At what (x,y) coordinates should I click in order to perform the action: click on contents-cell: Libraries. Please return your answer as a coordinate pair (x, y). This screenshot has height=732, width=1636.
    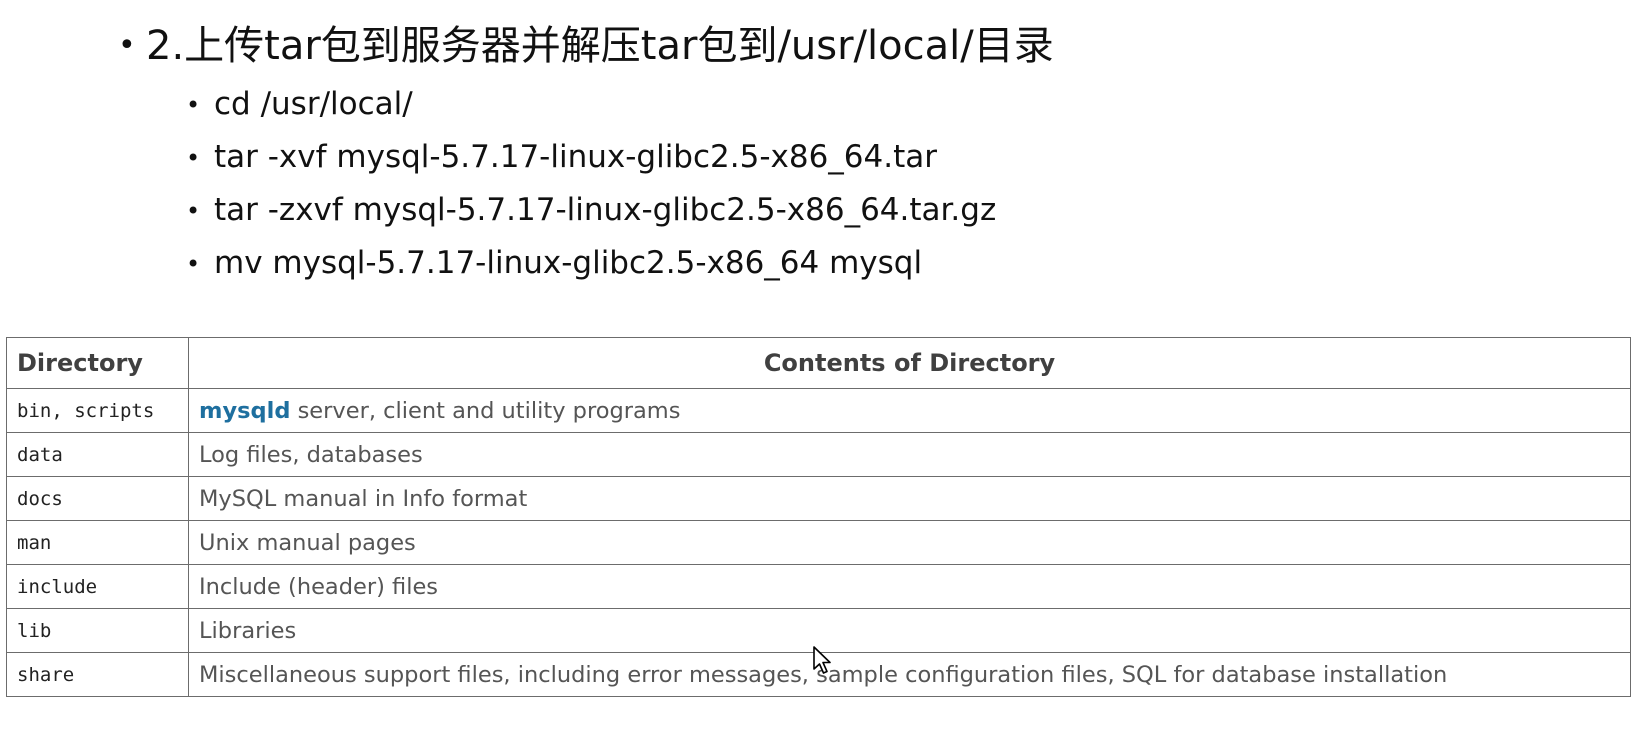
    Looking at the image, I should click on (909, 630).